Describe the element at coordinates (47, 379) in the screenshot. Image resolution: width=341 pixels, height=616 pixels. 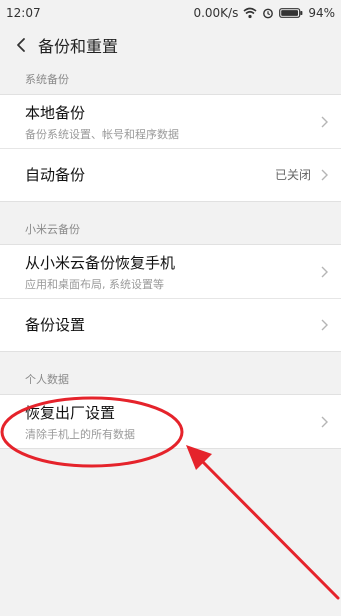
I see `section-label-personal: 个人数据` at that location.